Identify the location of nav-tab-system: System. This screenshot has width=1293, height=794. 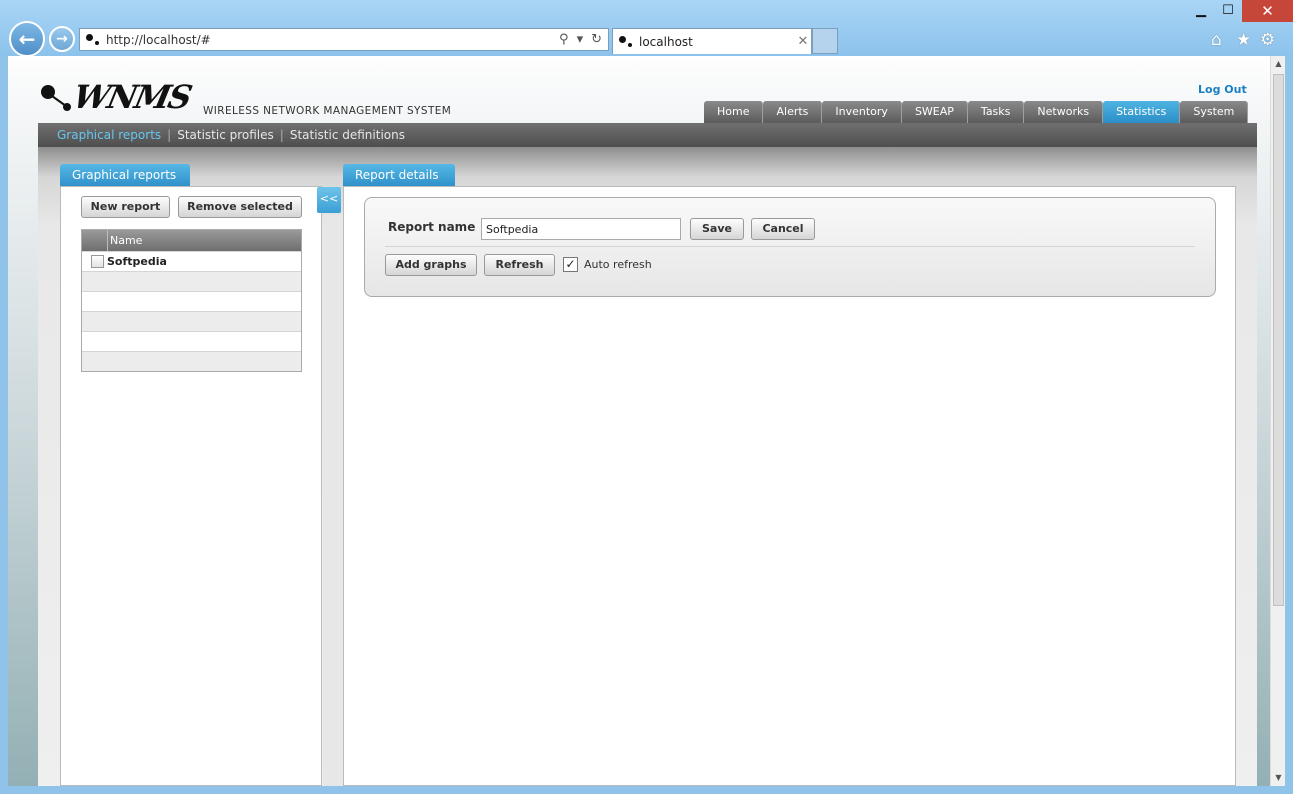
(1214, 112).